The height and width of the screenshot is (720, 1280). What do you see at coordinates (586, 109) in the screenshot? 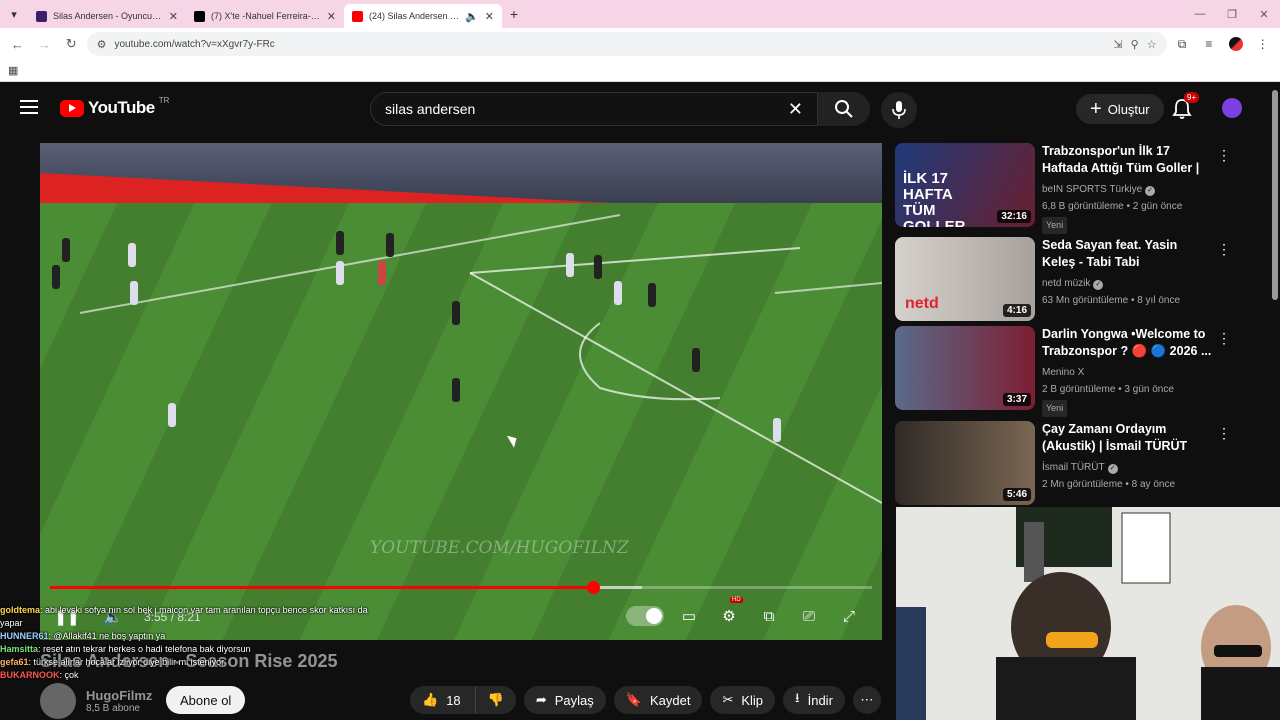
I see `search-input` at bounding box center [586, 109].